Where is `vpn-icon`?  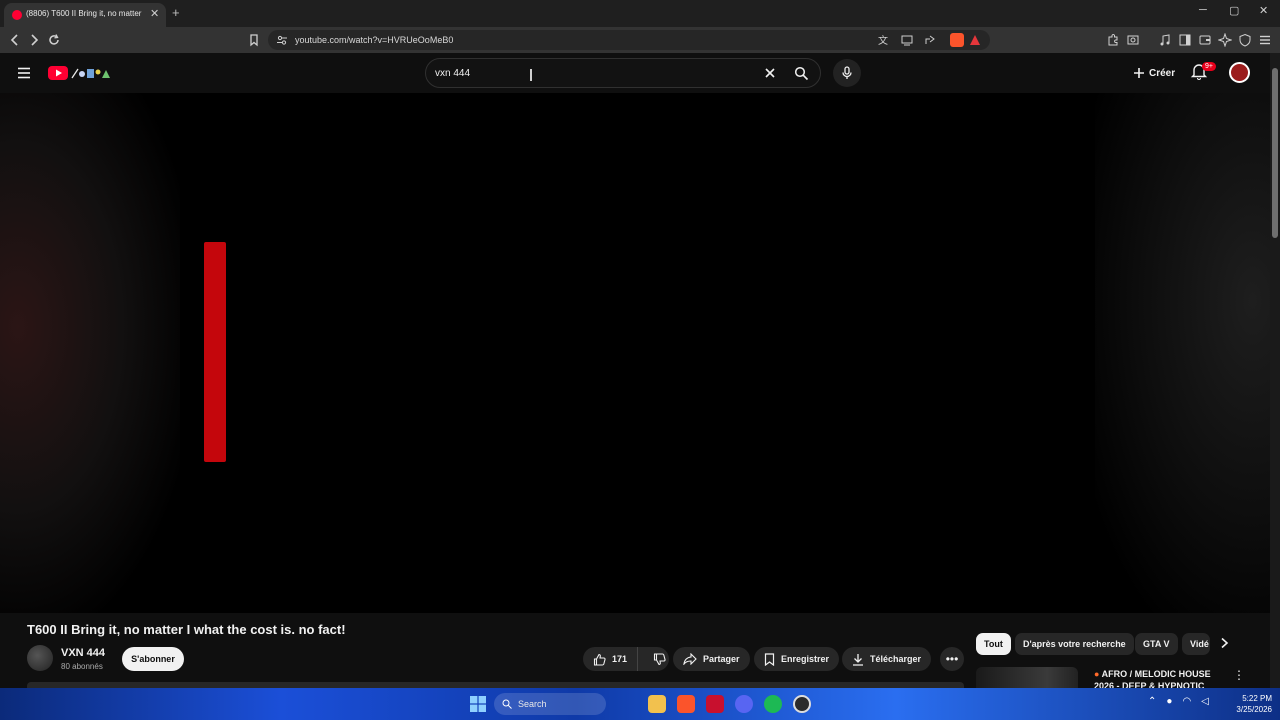
vpn-icon is located at coordinates (1245, 40).